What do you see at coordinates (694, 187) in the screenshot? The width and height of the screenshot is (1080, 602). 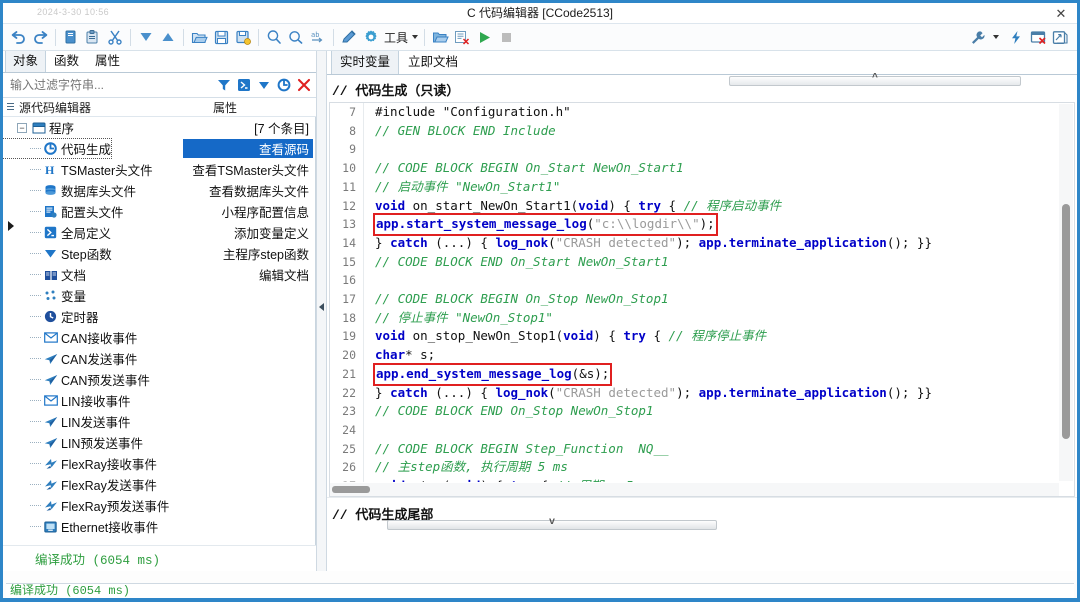 I see `code-line: 11 // 启动事件 "NewOn_Start1"` at bounding box center [694, 187].